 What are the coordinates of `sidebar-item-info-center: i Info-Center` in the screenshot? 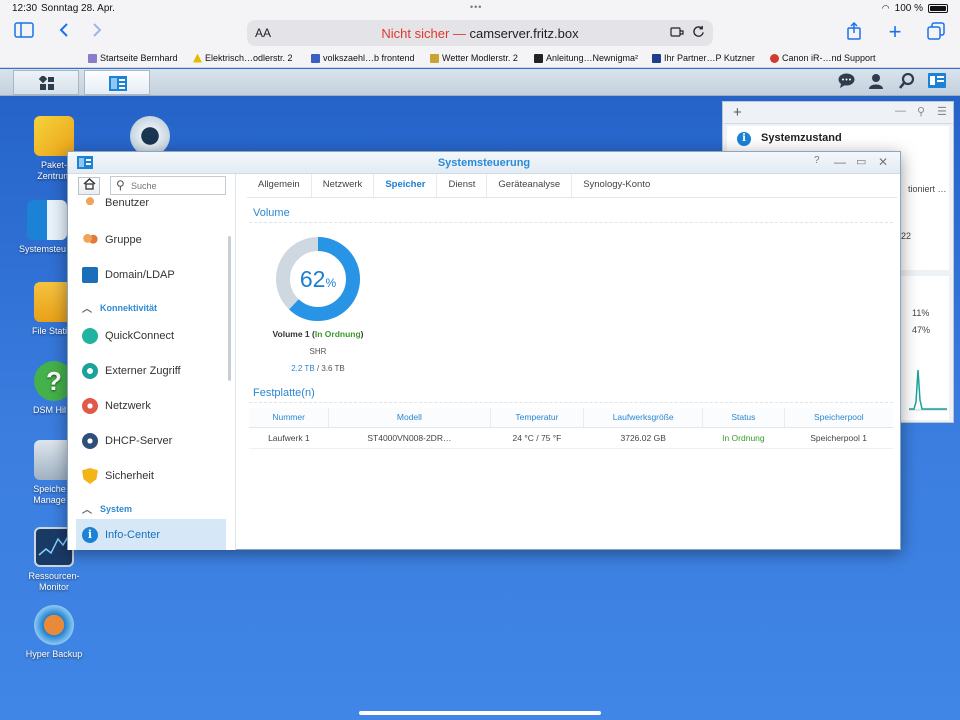 It's located at (151, 534).